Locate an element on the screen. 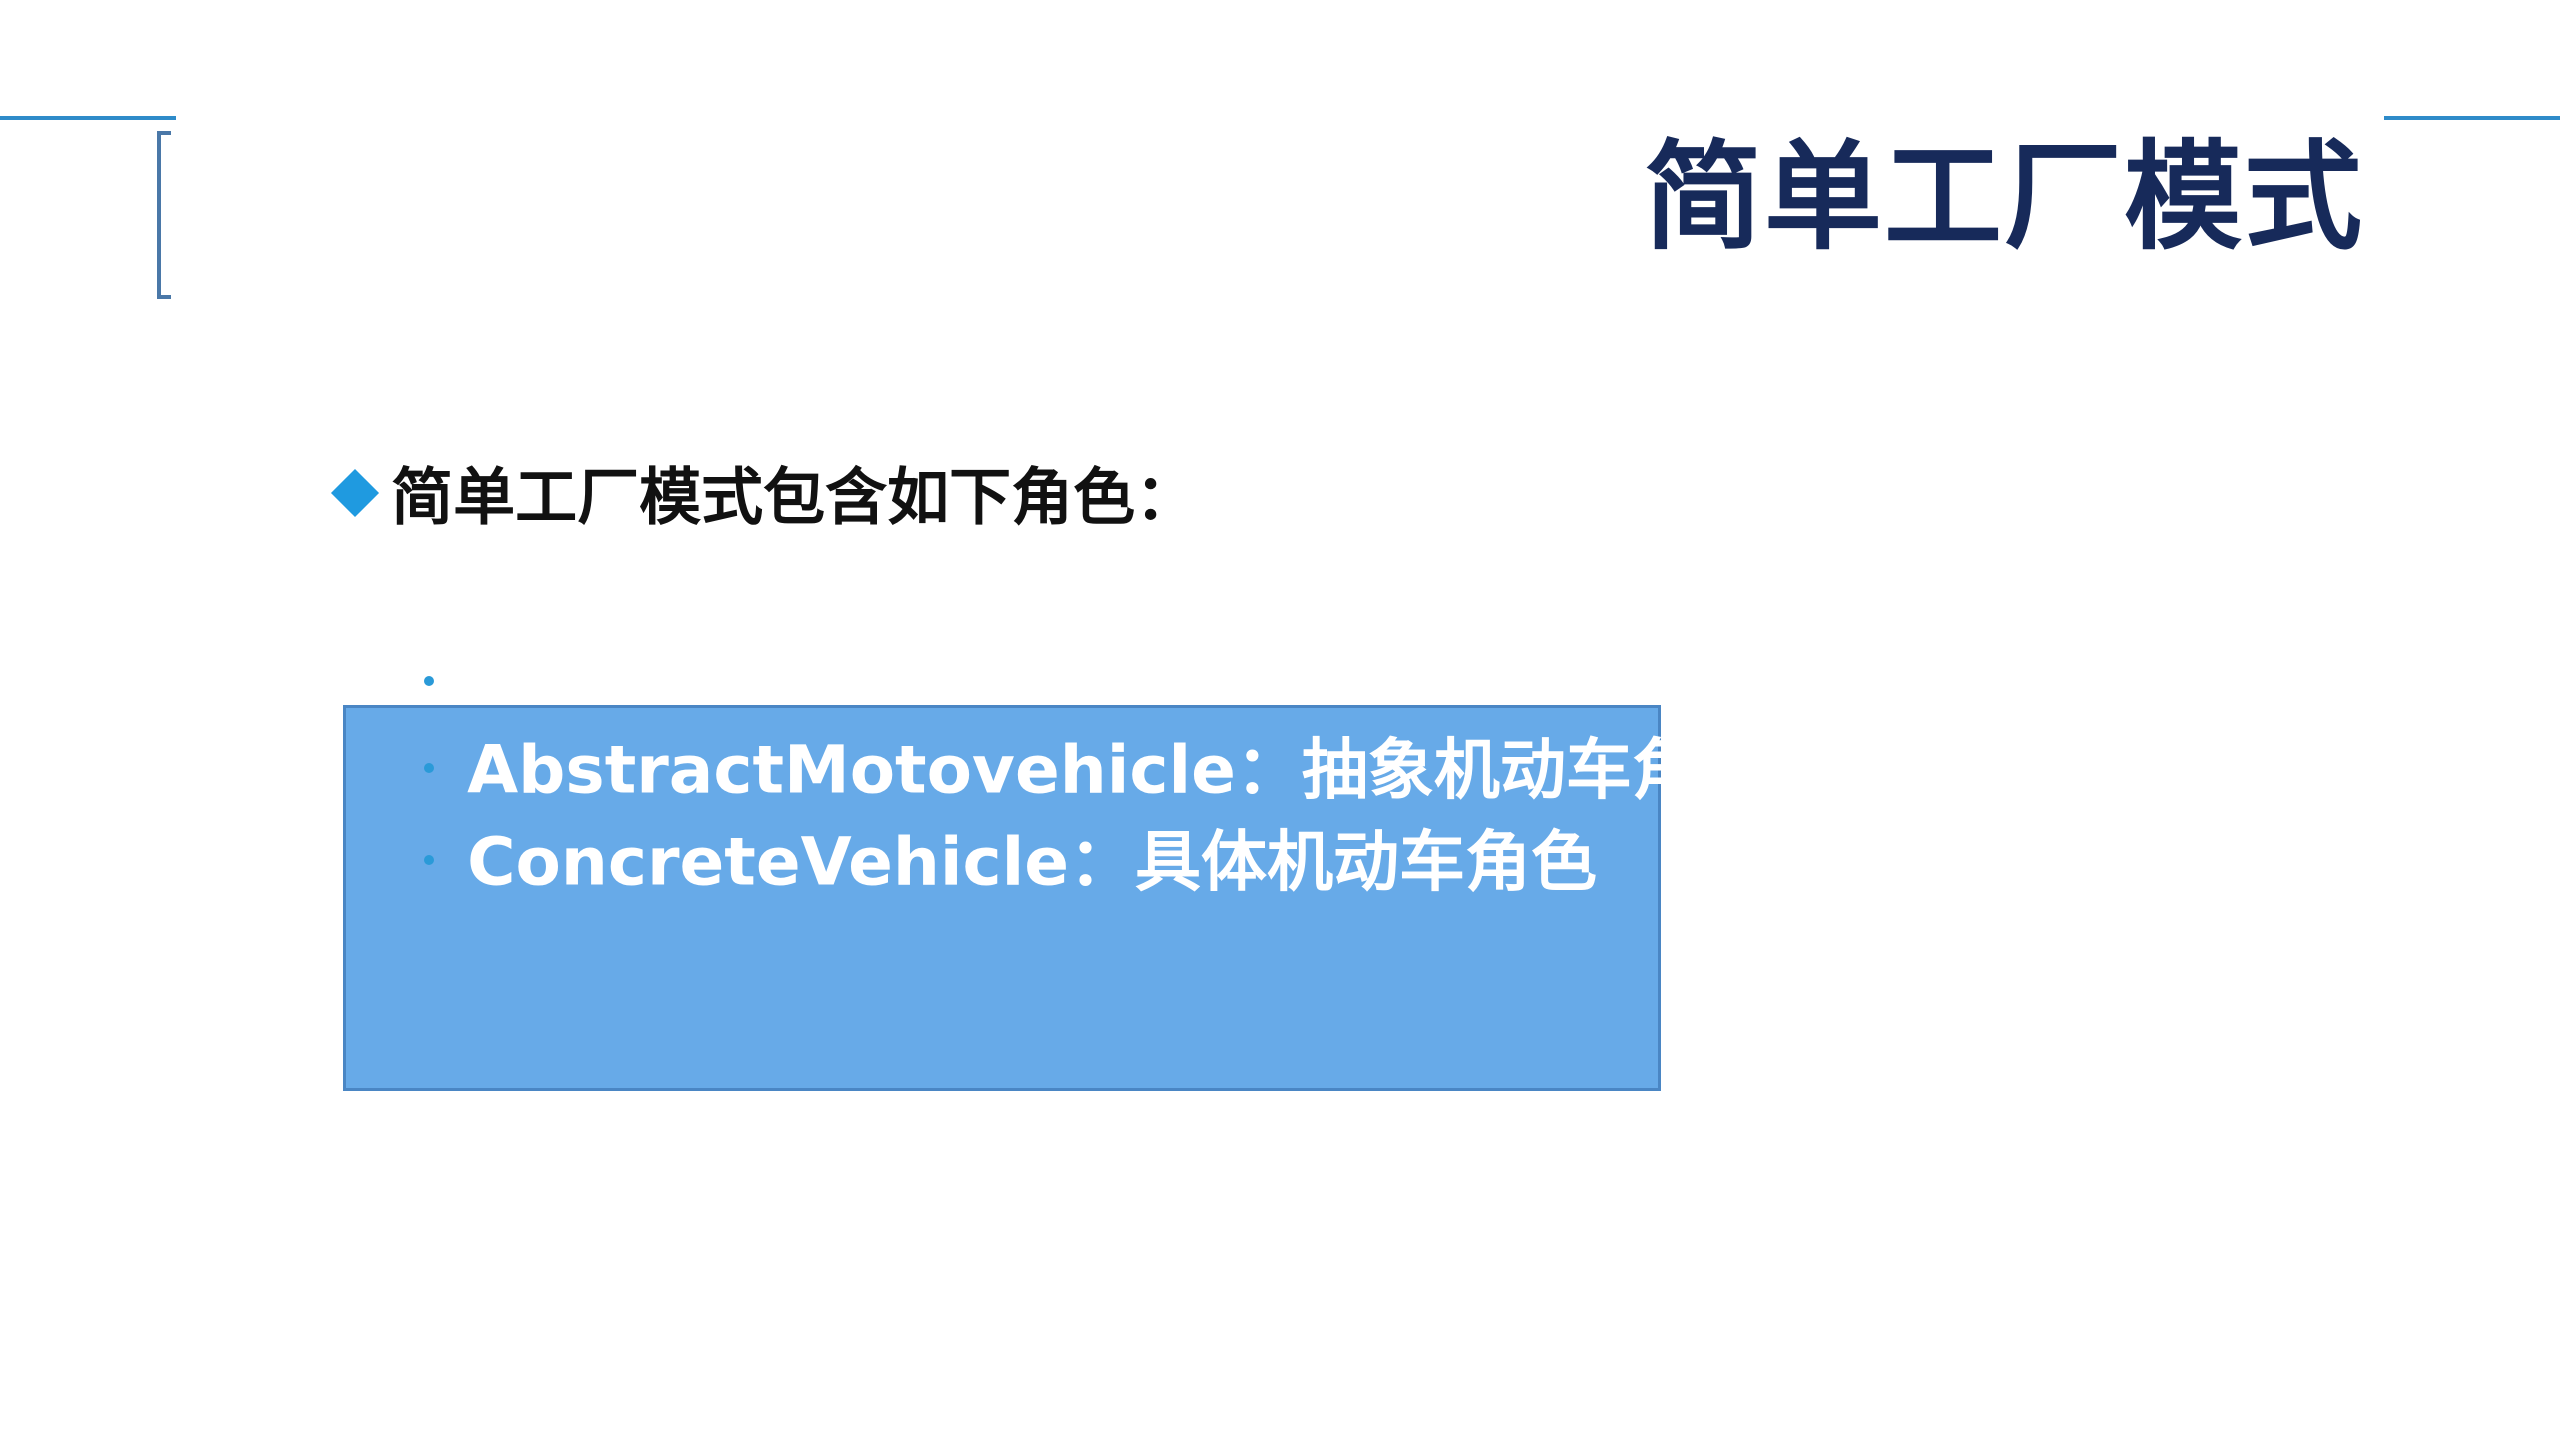  decorative-top-line-left is located at coordinates (88, 118).